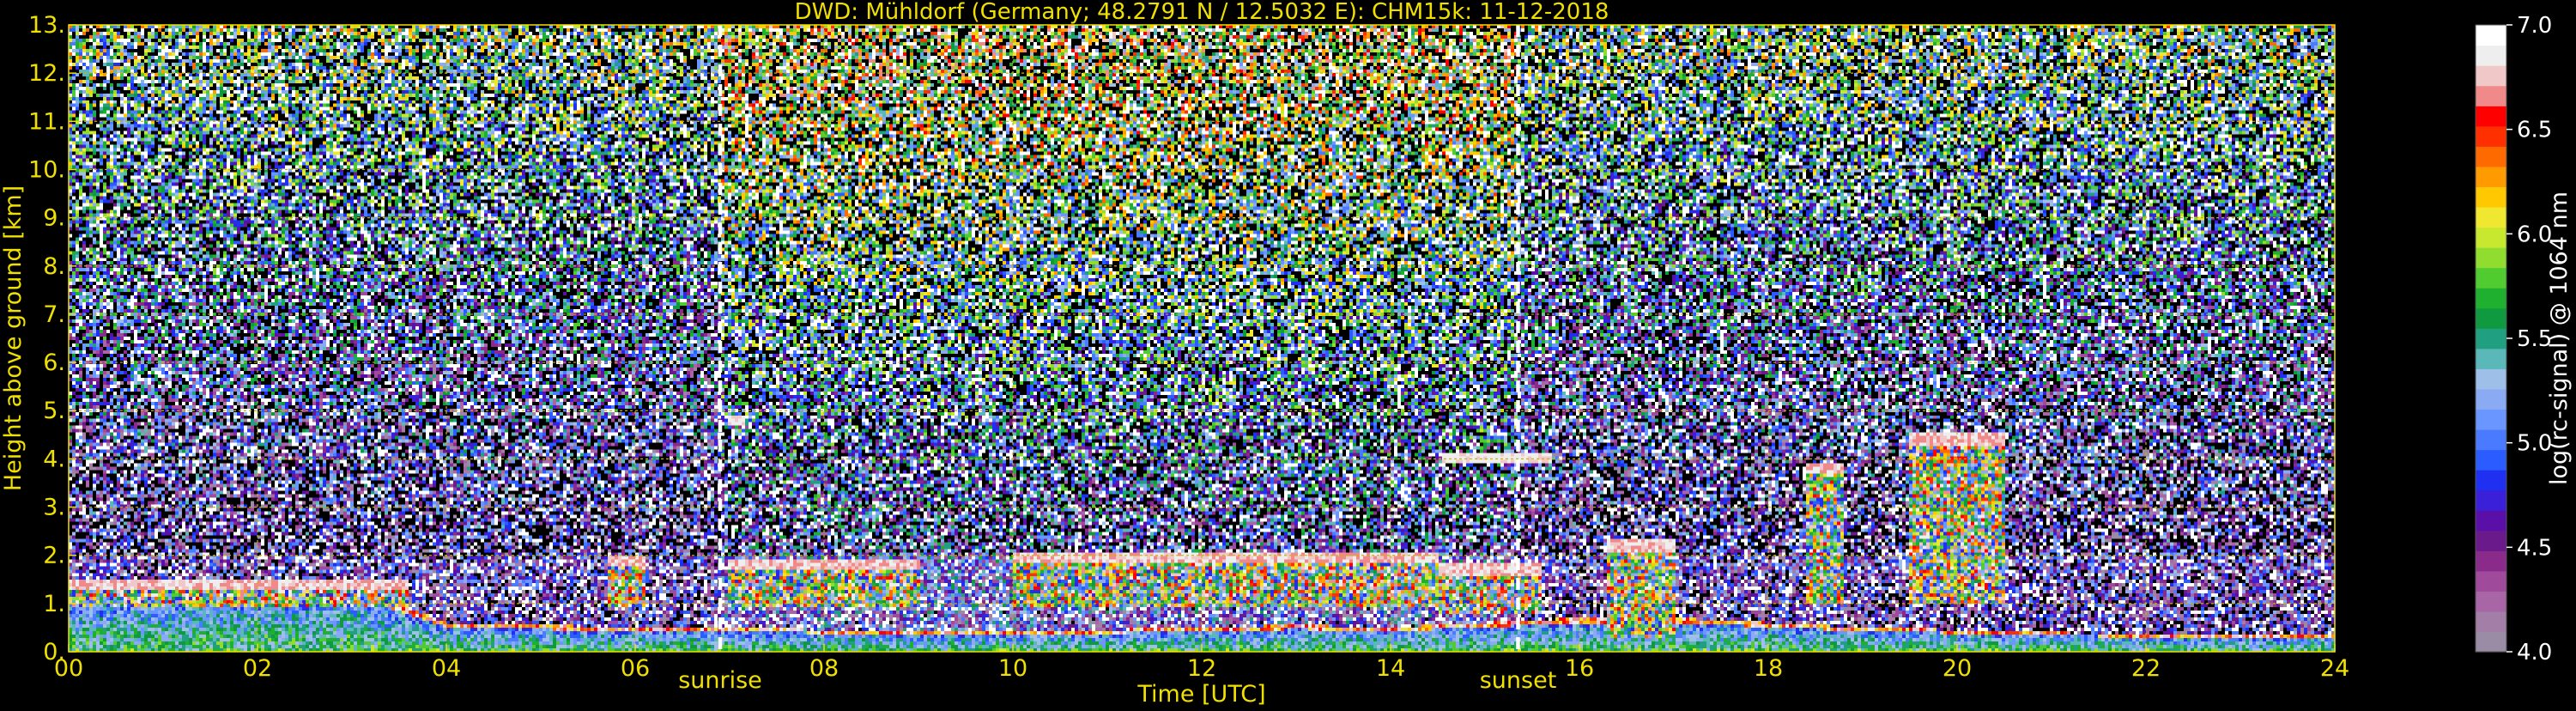 The height and width of the screenshot is (711, 2576). Describe the element at coordinates (46, 25) in the screenshot. I see `y-tick-label: 13.` at that location.